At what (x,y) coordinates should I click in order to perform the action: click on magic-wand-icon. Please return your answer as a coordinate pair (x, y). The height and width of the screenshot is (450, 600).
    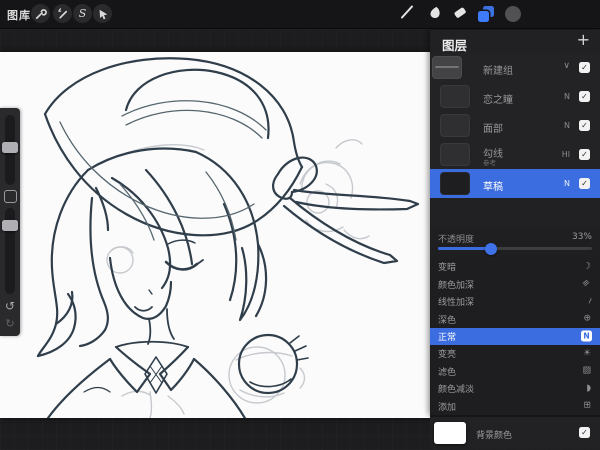
    Looking at the image, I should click on (62, 13).